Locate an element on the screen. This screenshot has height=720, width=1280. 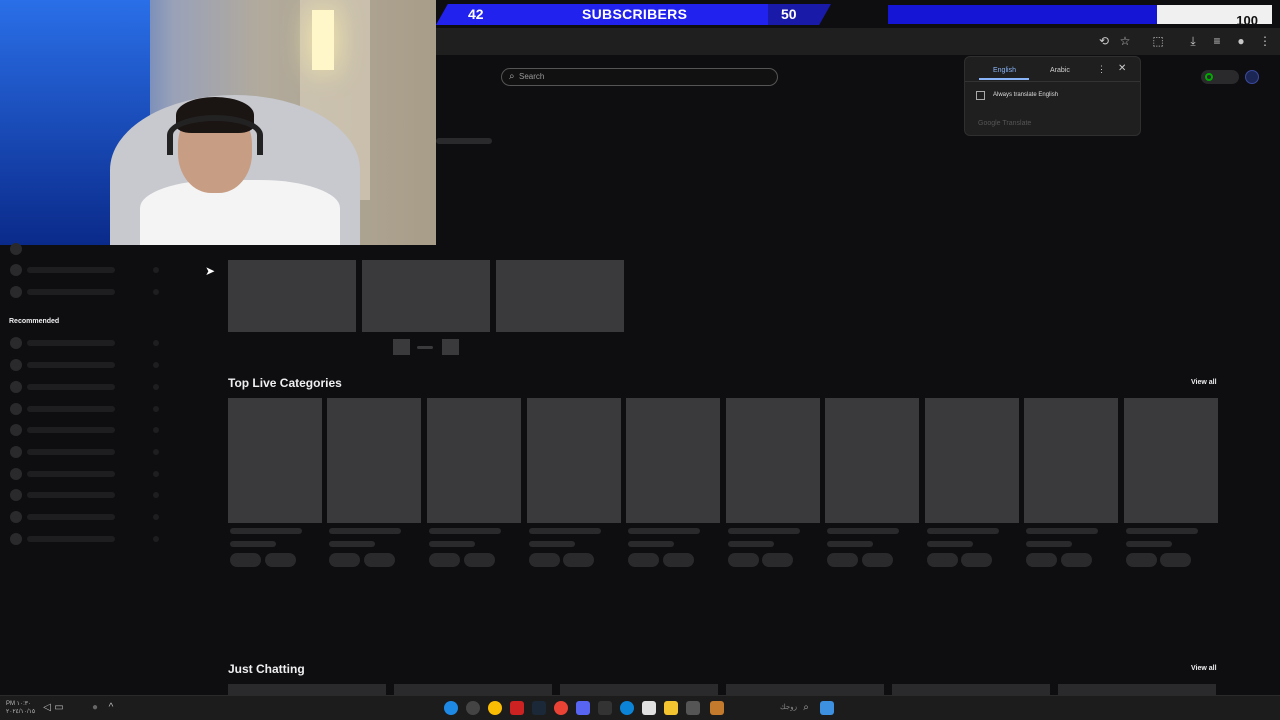
mic-icon: ● is located at coordinates (95, 708).